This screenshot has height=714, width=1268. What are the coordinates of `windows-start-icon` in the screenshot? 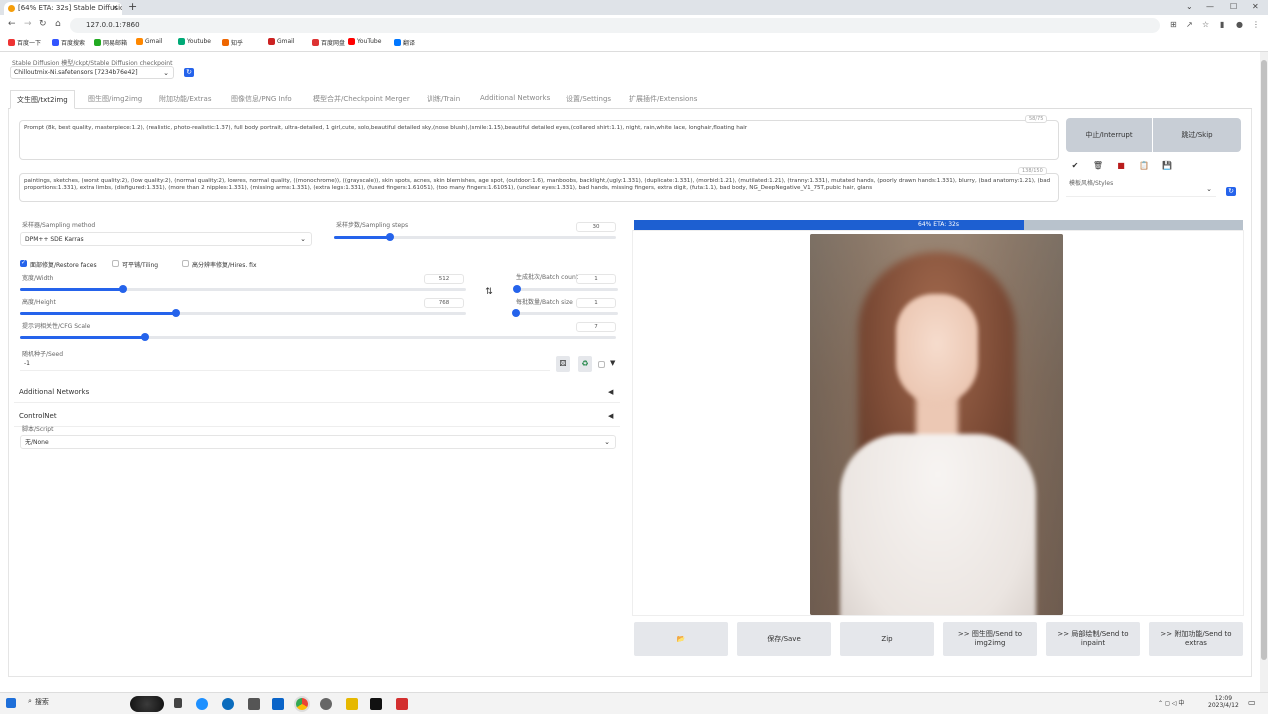 It's located at (11, 703).